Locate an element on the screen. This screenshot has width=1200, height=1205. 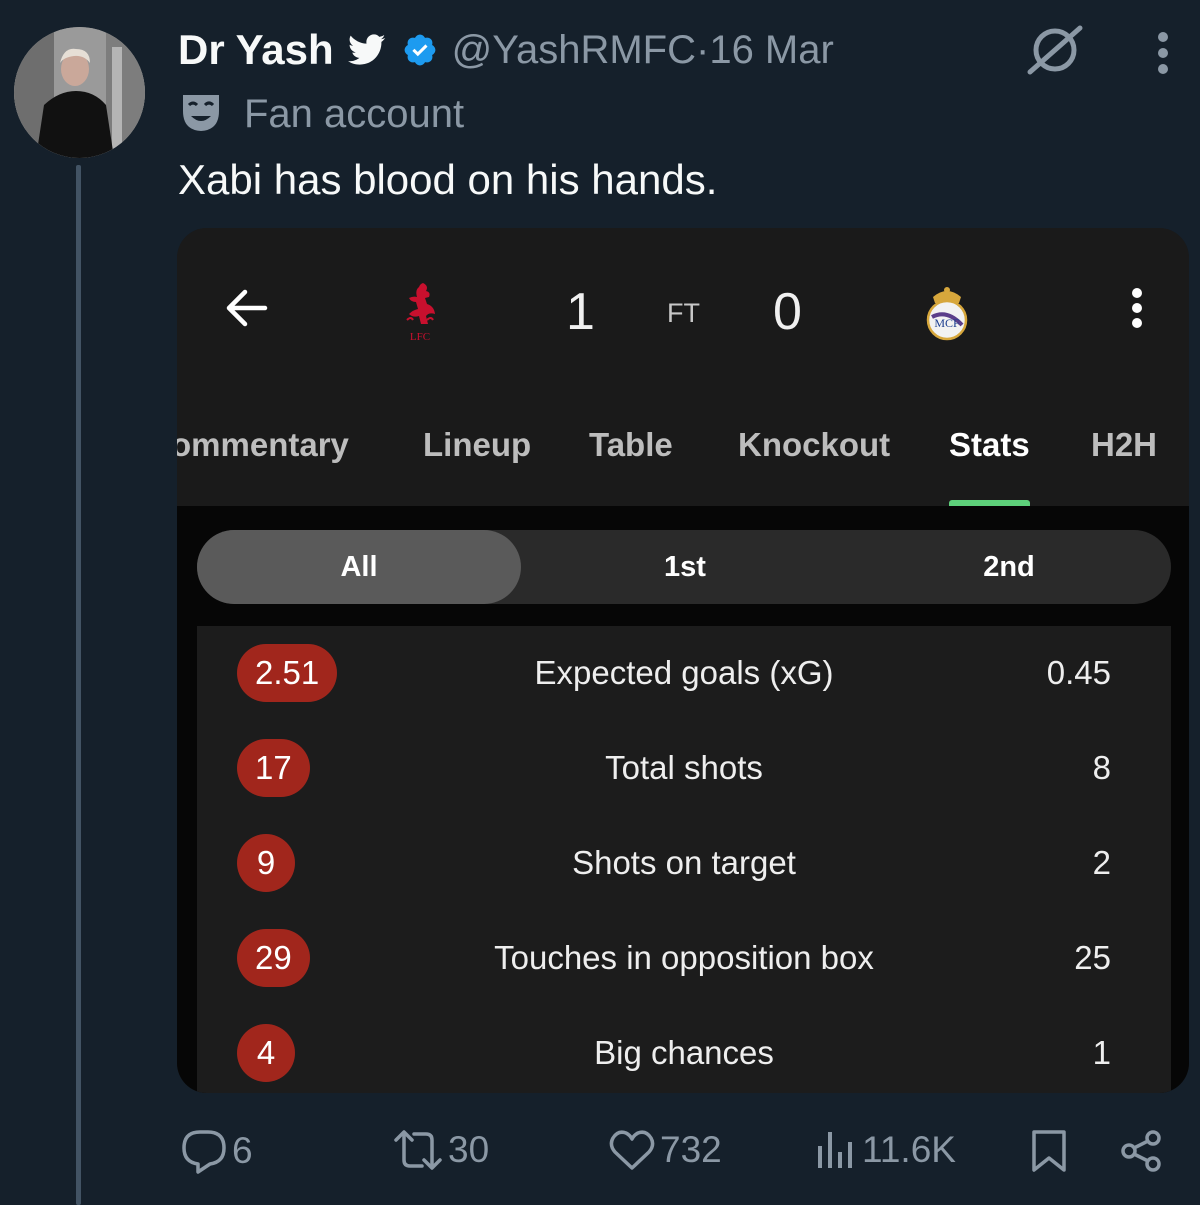
reply-count: 6 is located at coordinates (242, 1150).